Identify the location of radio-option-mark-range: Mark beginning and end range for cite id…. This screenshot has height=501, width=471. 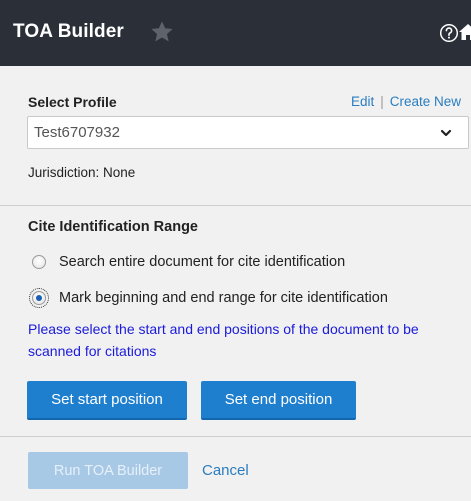
(208, 298).